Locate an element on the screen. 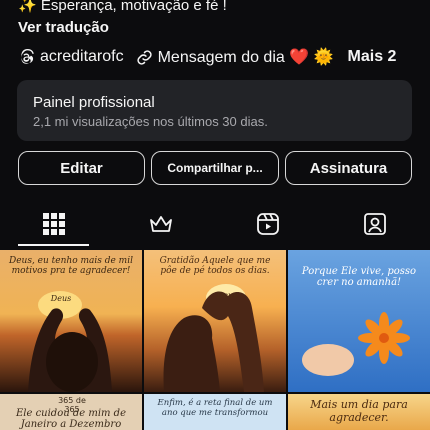  post-thumbnail: Mais um dia para agradecer. is located at coordinates (359, 412).